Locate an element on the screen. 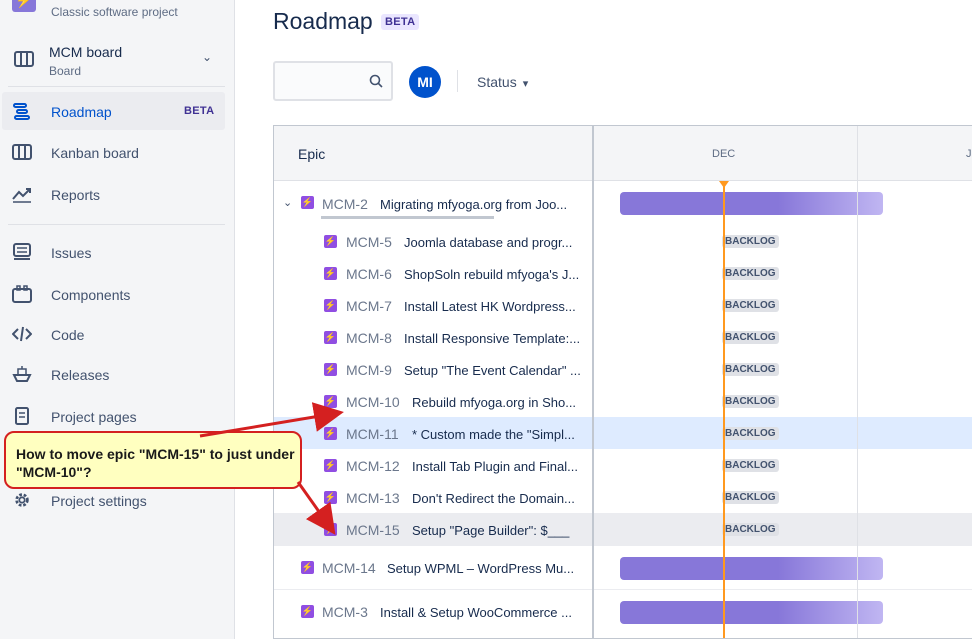 This screenshot has width=972, height=639. kanban-icon is located at coordinates (22, 152).